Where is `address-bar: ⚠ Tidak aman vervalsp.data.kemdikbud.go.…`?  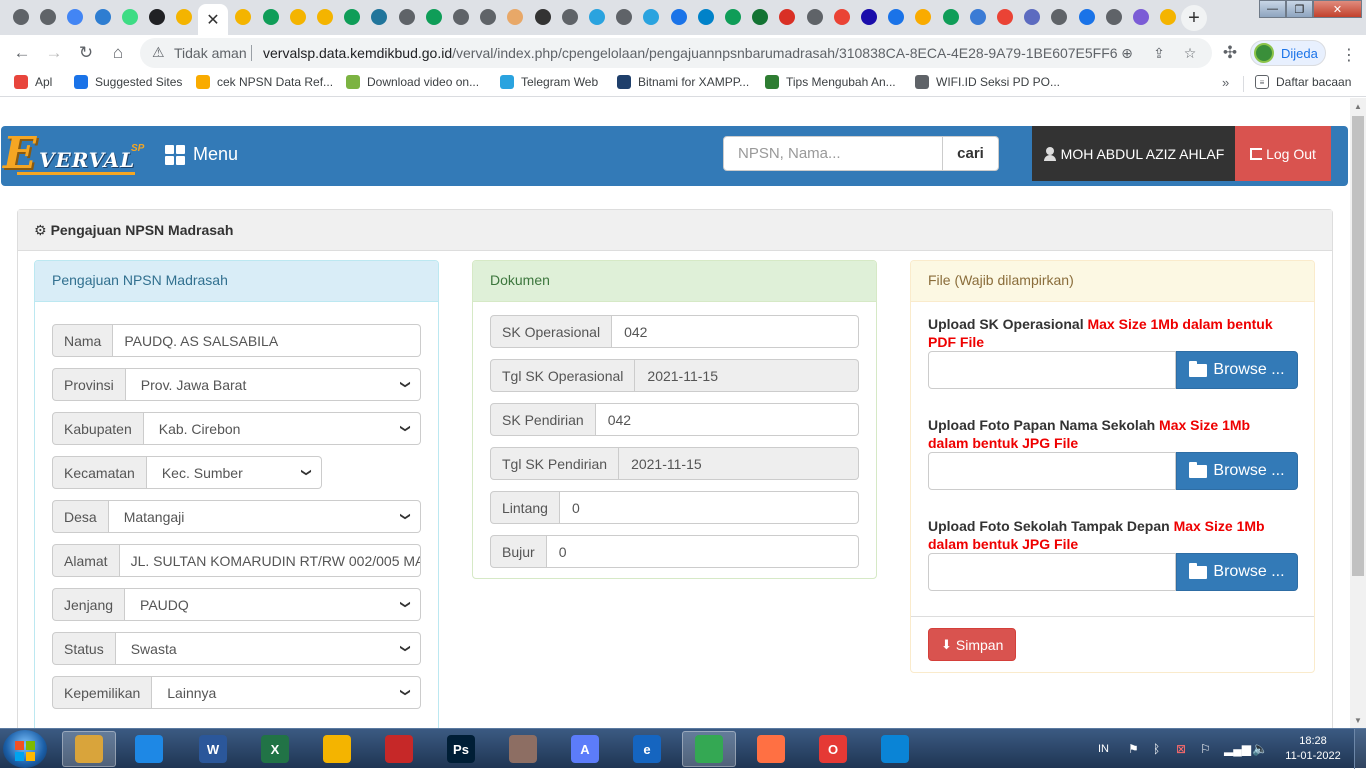
address-bar: ⚠ Tidak aman vervalsp.data.kemdikbud.go.… is located at coordinates (676, 53).